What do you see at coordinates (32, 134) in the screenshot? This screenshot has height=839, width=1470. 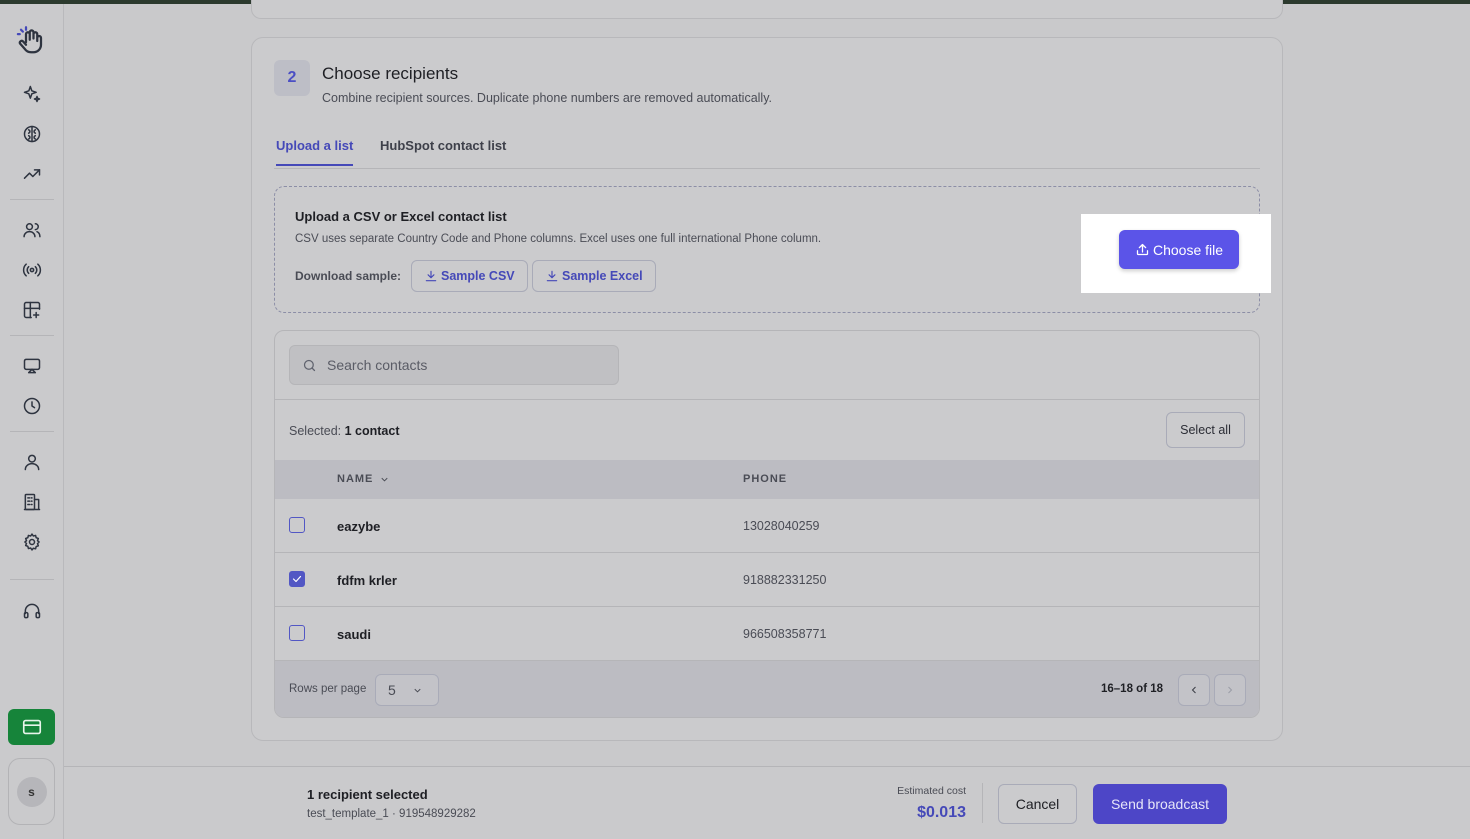 I see `brain-icon` at bounding box center [32, 134].